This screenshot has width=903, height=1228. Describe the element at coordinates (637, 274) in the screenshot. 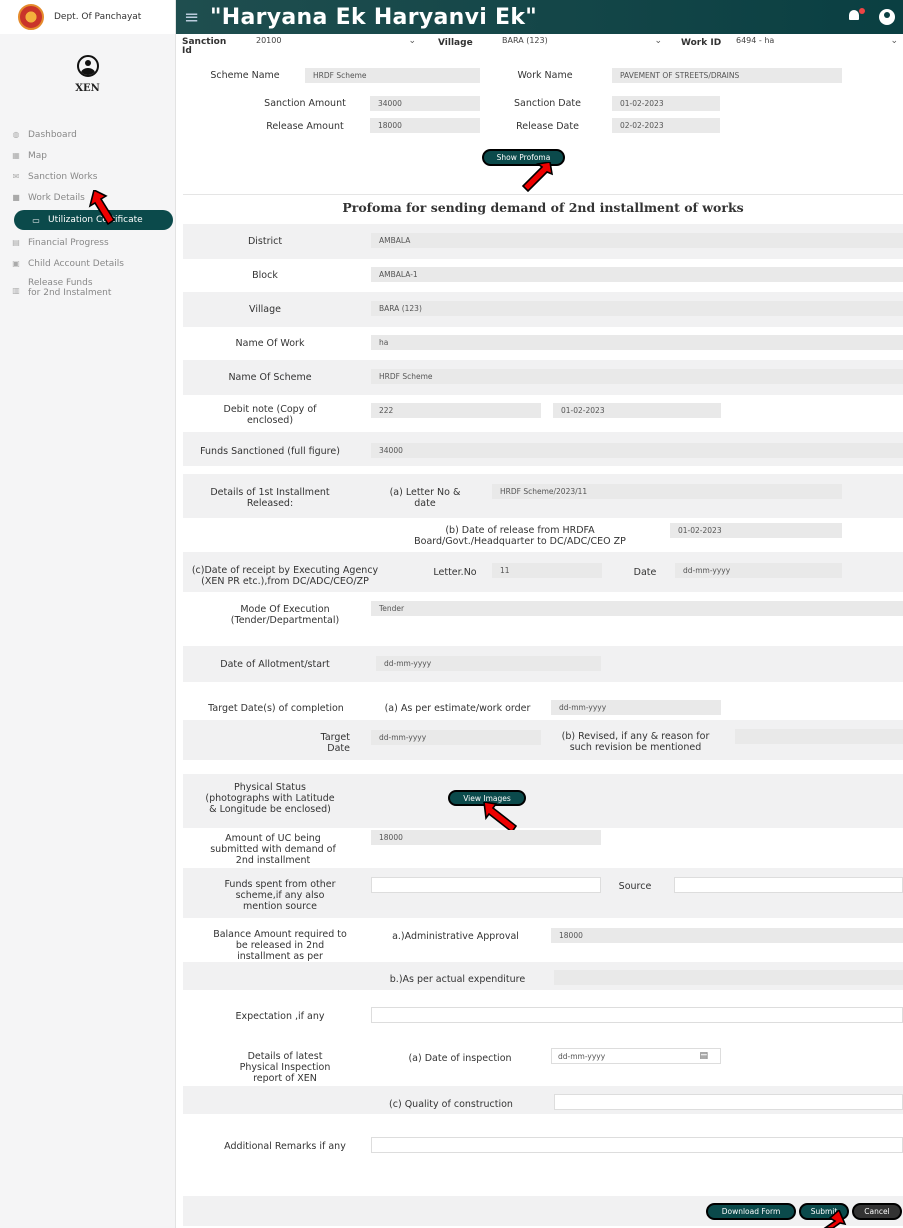

I see `block-value: AMBALA-1` at that location.